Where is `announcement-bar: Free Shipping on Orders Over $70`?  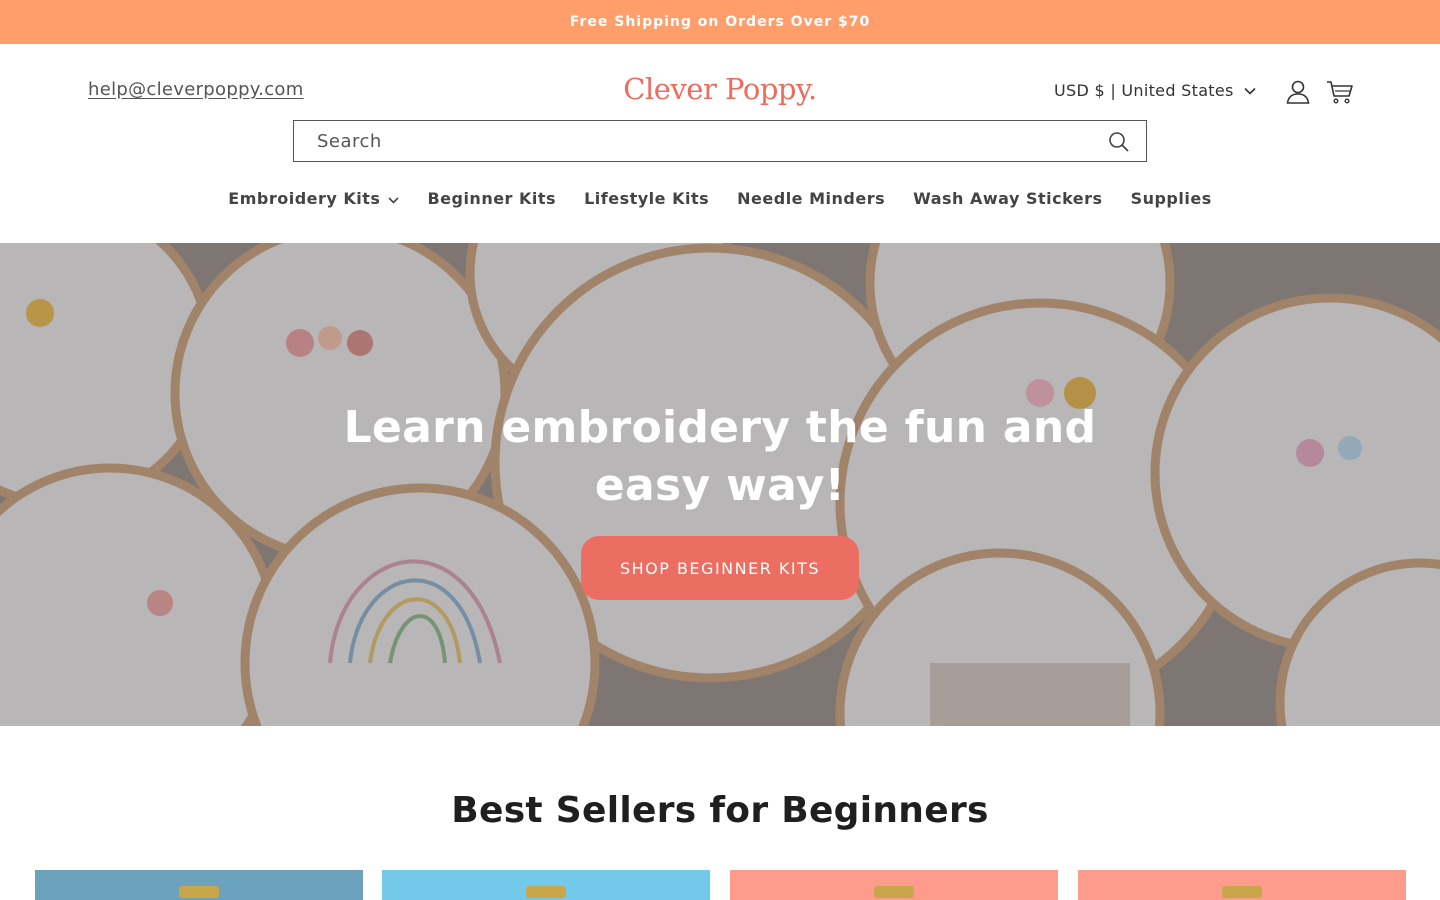
announcement-bar: Free Shipping on Orders Over $70 is located at coordinates (720, 22).